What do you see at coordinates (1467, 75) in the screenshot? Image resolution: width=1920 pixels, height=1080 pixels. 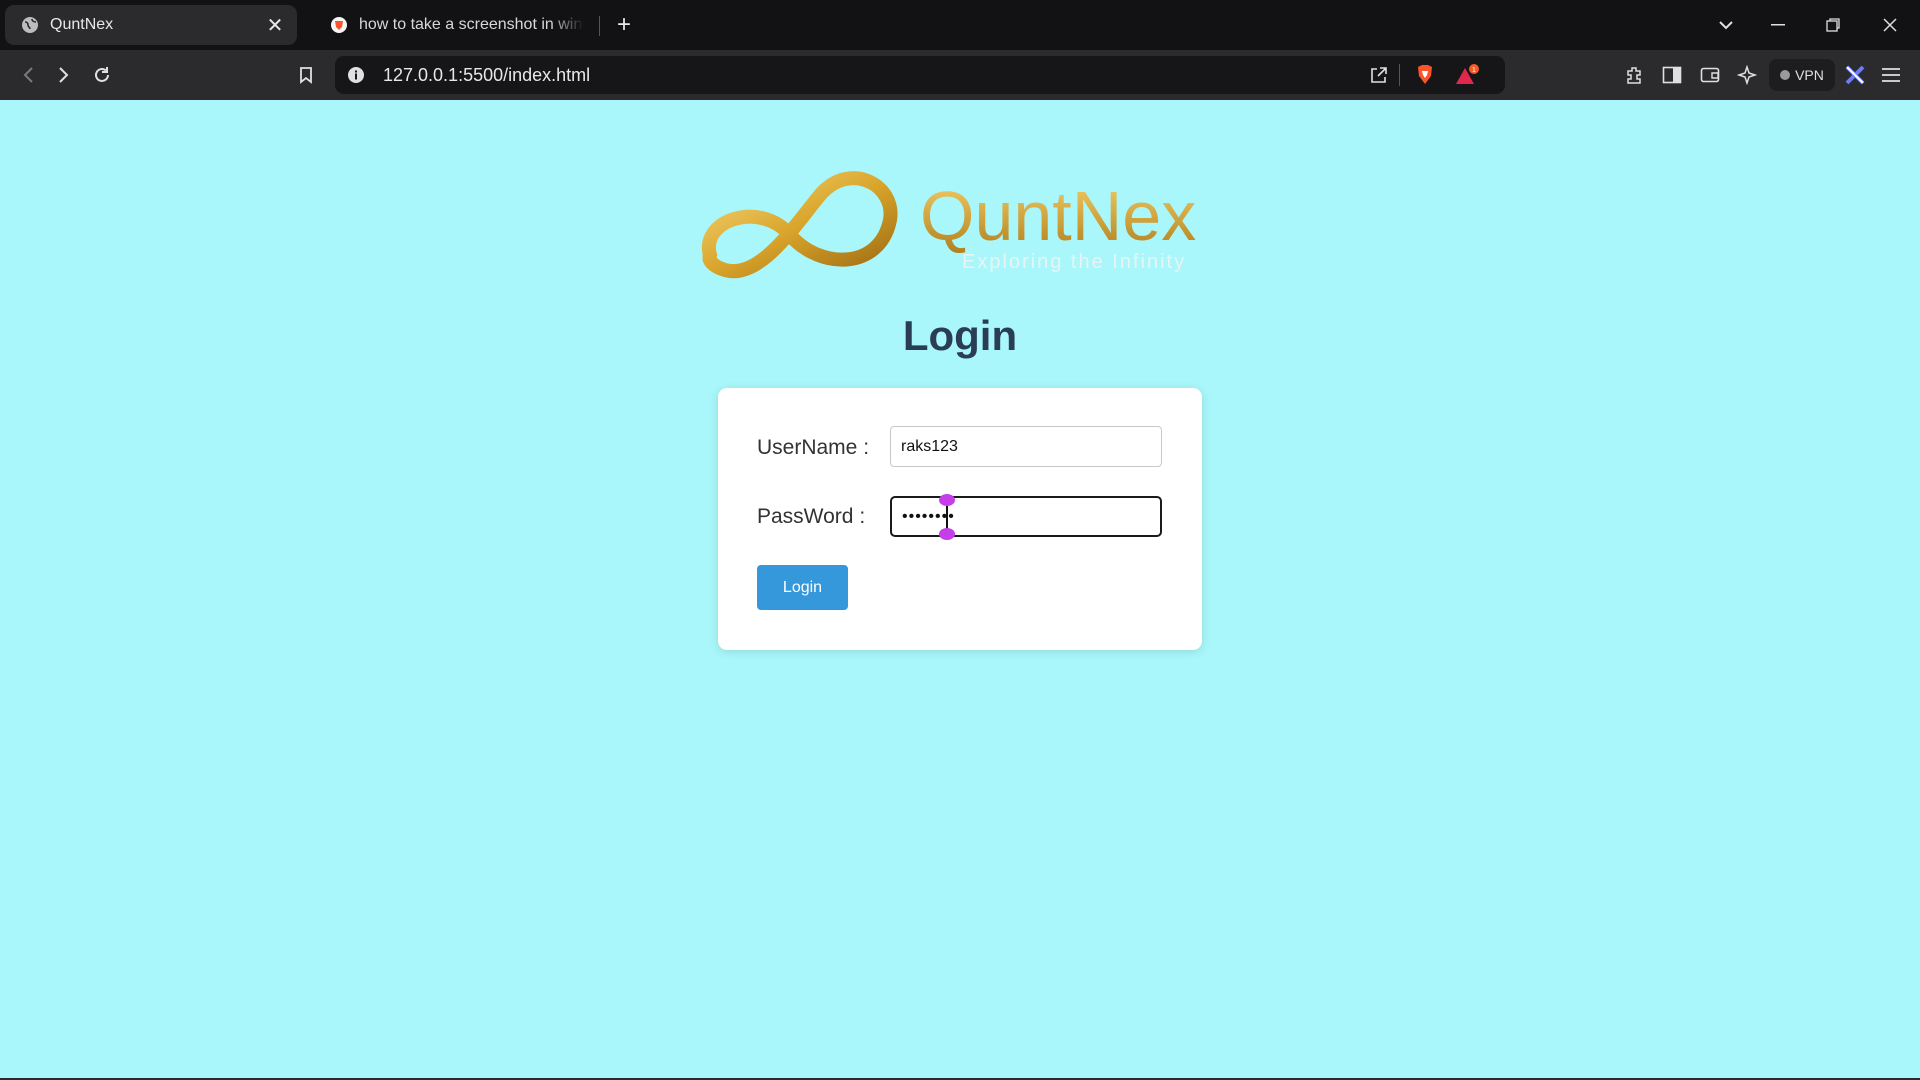 I see `brave-rewards-icon: 1` at bounding box center [1467, 75].